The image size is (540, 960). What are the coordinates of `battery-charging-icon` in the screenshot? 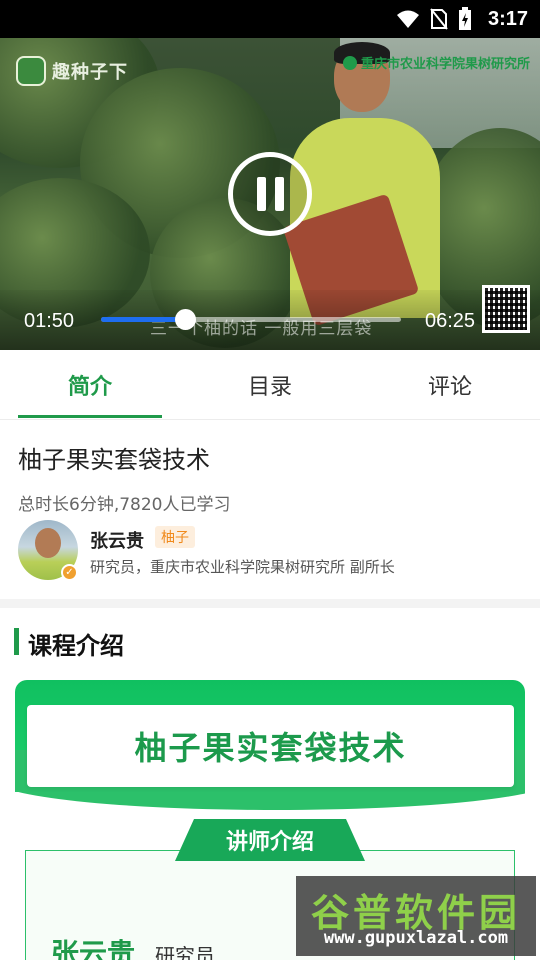 It's located at (464, 18).